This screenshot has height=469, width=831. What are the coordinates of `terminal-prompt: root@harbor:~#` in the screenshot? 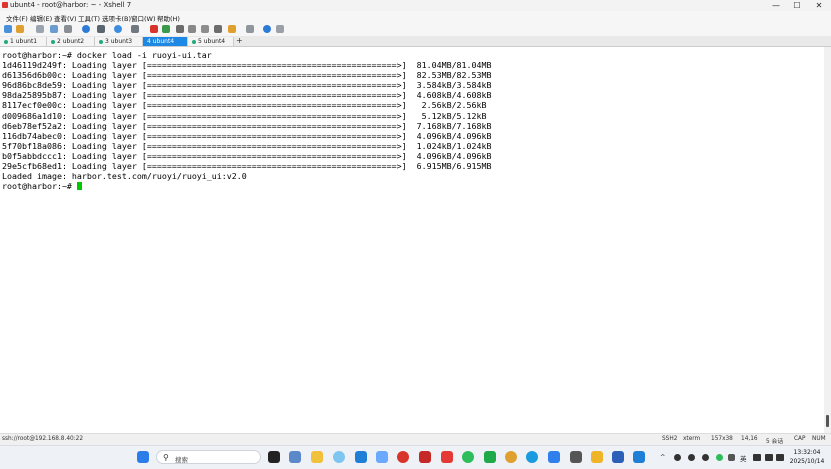 It's located at (39, 186).